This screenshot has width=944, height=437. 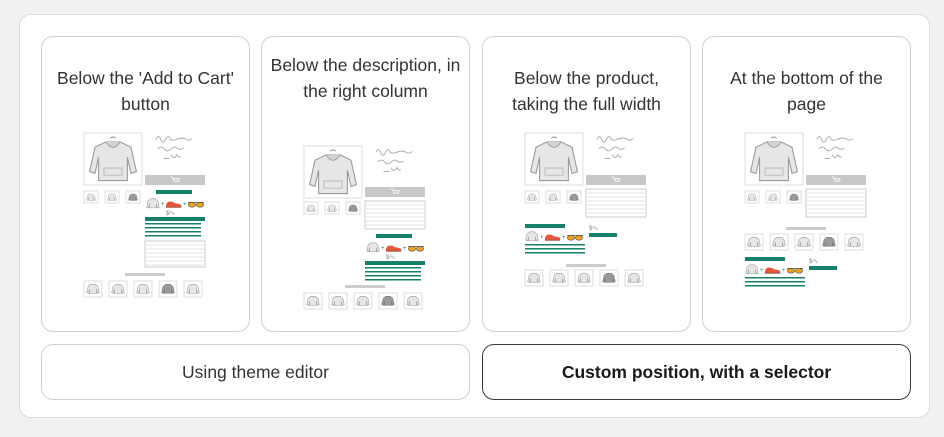 I want to click on card-title: Below the 'Add to Cart' button, so click(x=145, y=91).